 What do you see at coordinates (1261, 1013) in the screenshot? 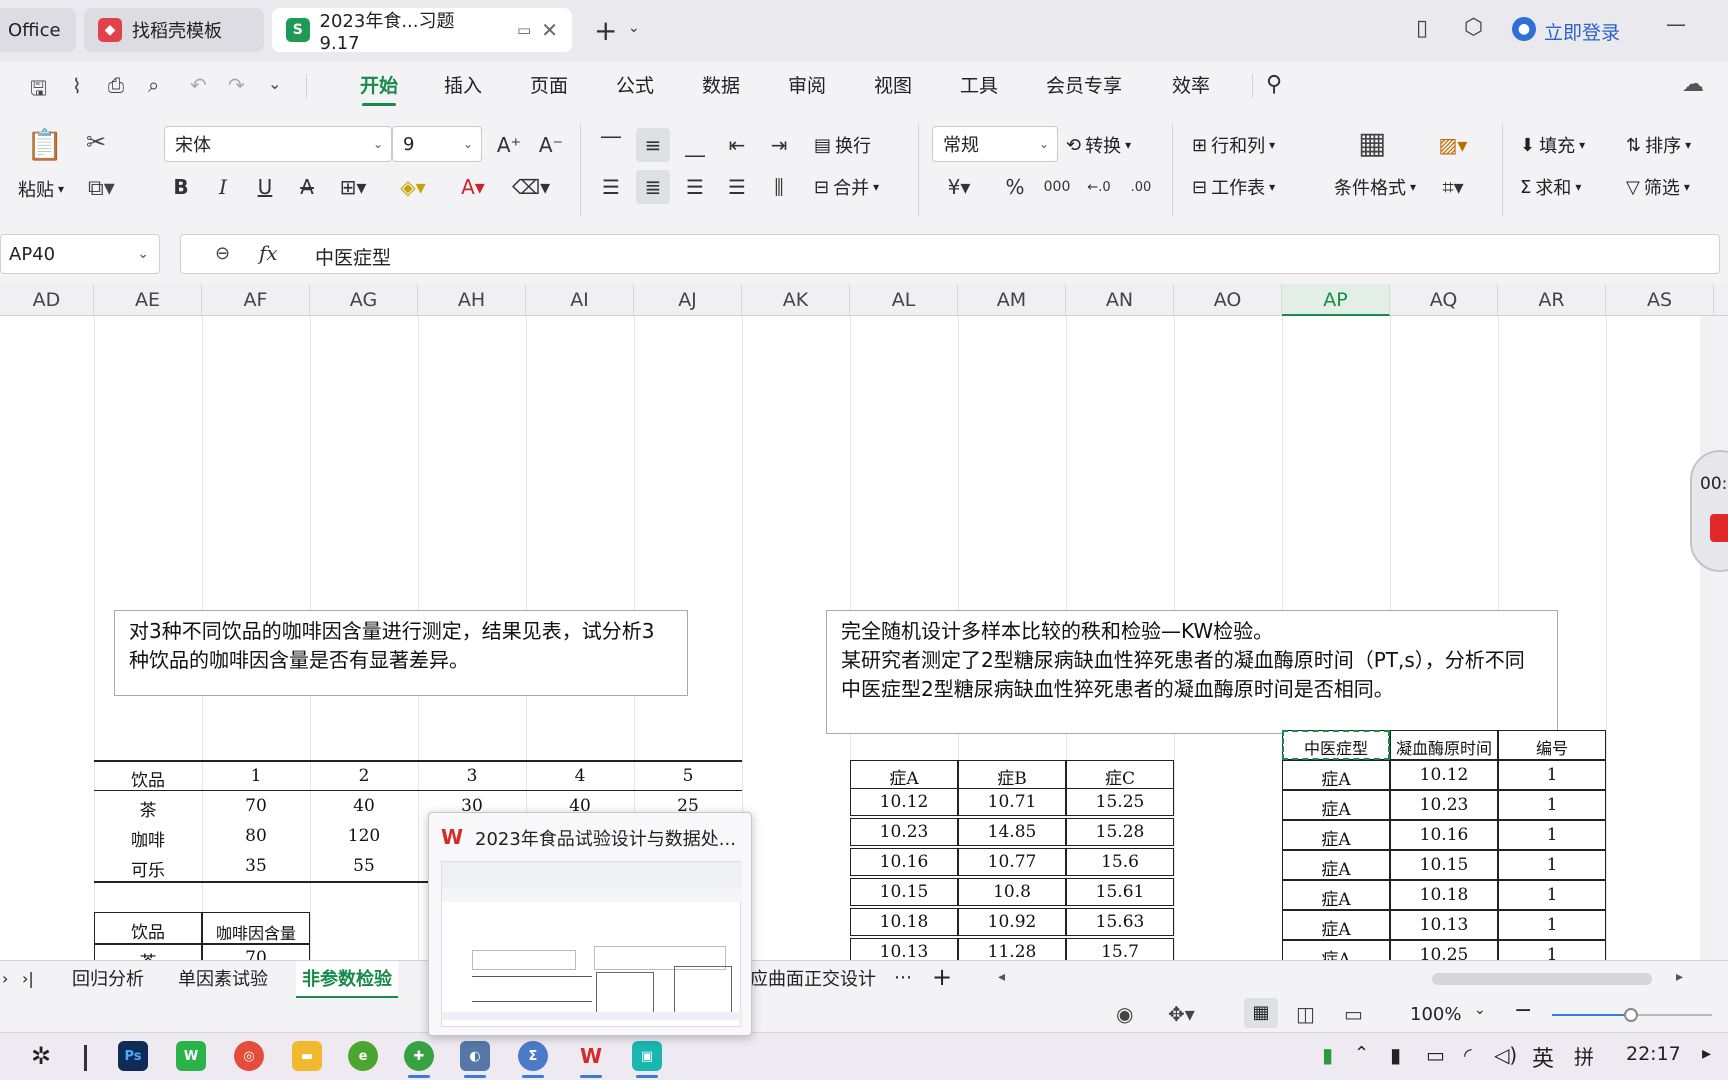
I see `normal-view-icon: ▦` at bounding box center [1261, 1013].